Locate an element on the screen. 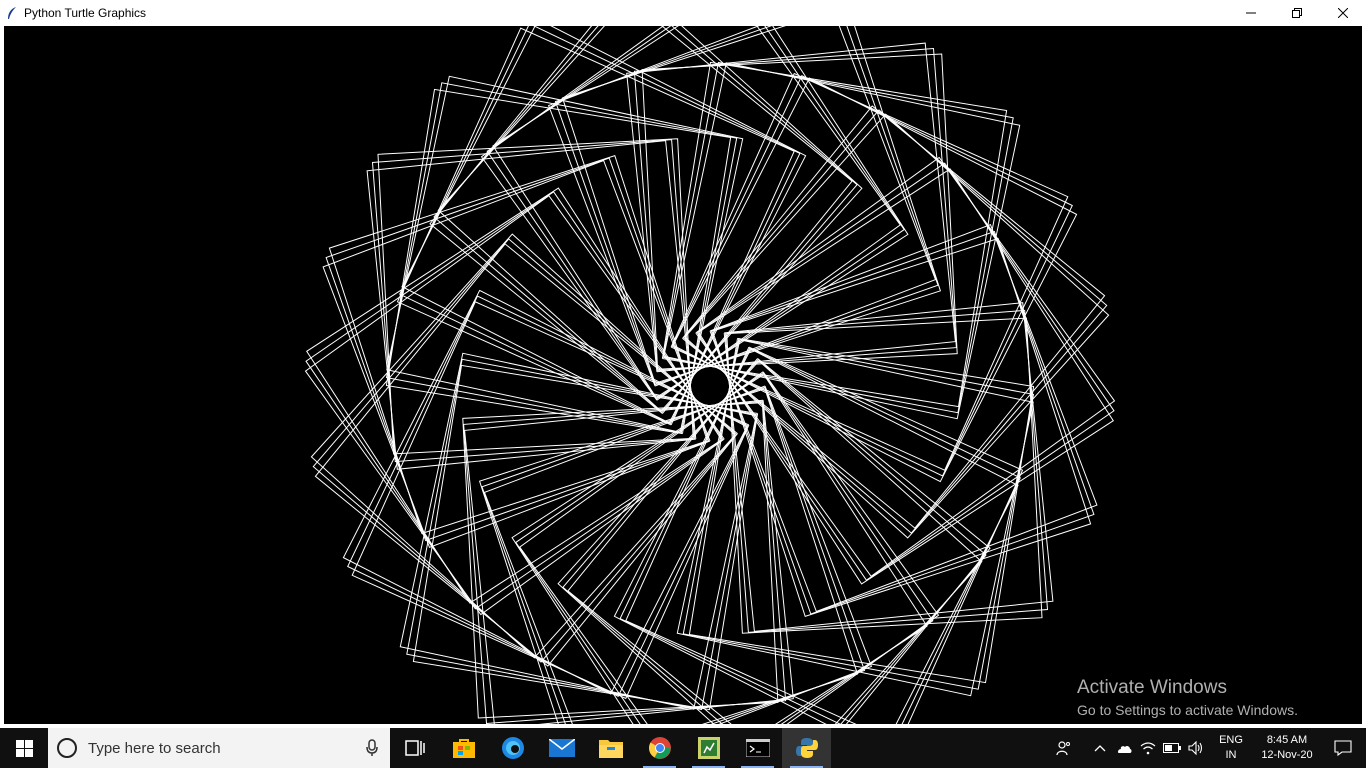 The image size is (1366, 768). title-bar: Python Turtle Graphics is located at coordinates (683, 12).